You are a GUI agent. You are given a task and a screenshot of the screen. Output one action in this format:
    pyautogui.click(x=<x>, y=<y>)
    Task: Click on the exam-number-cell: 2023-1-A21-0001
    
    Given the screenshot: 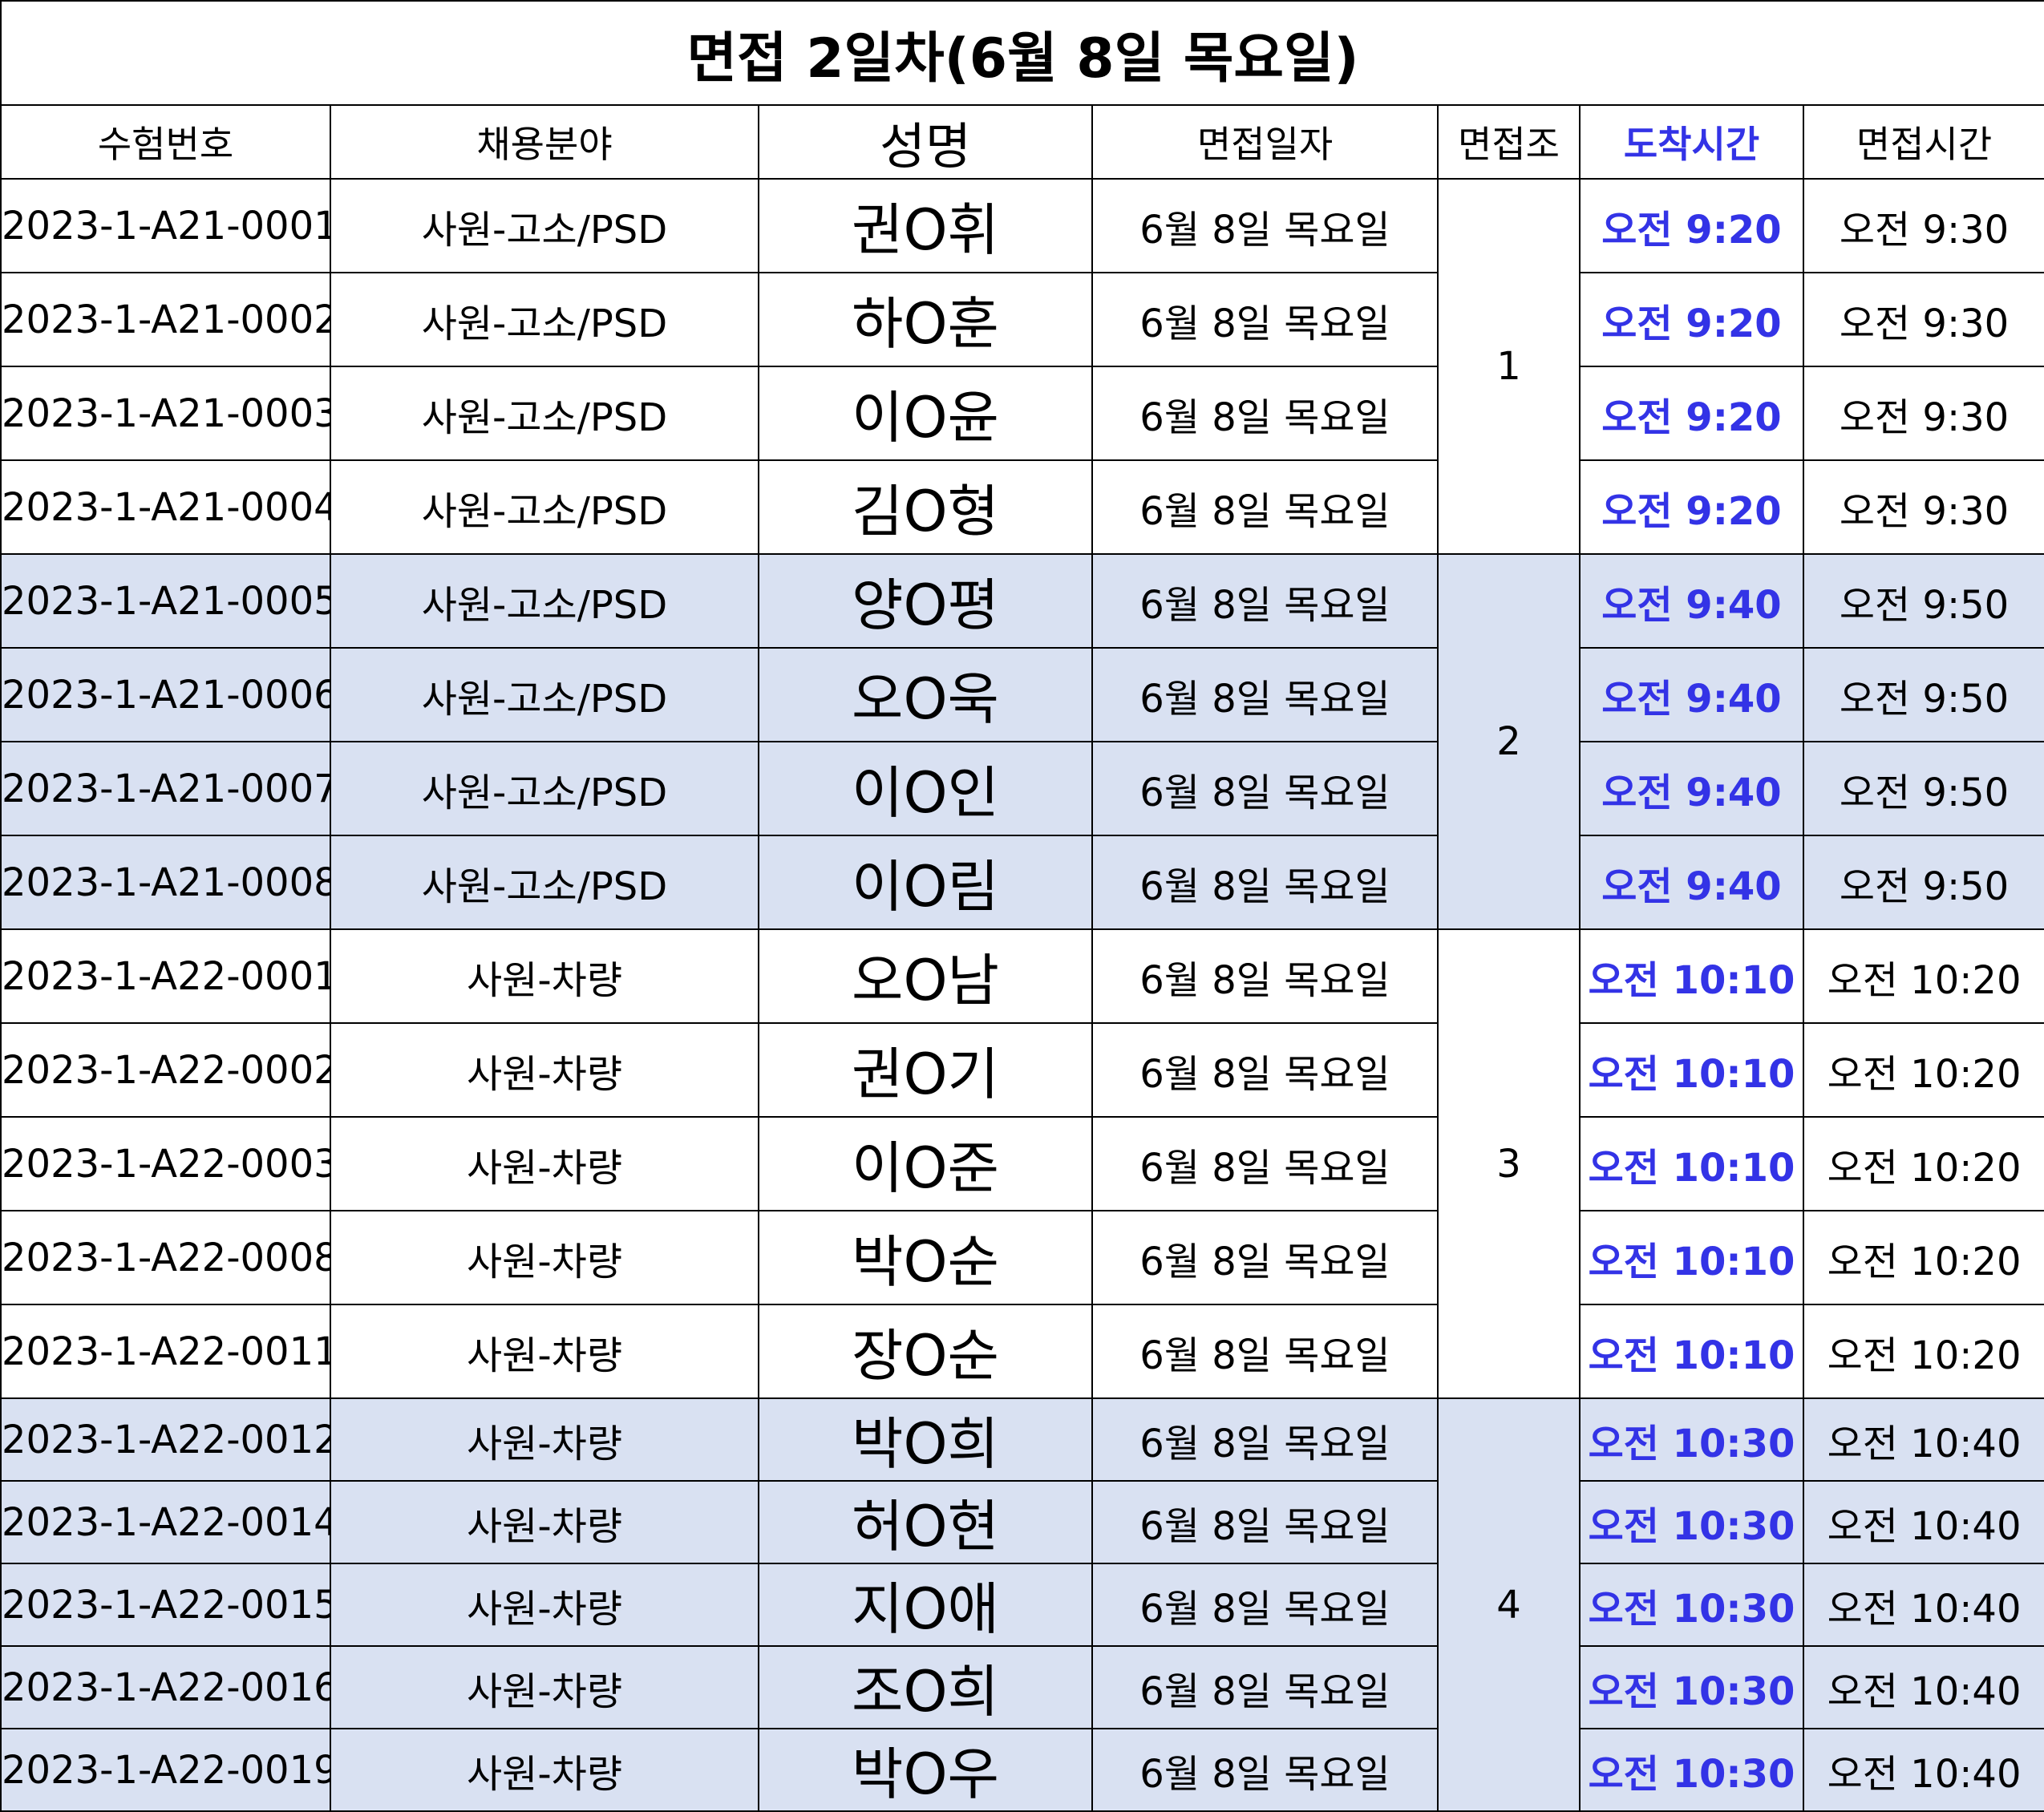 What is the action you would take?
    pyautogui.click(x=165, y=225)
    